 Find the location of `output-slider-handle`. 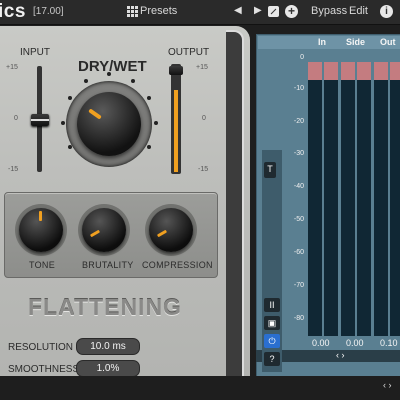

output-slider-handle is located at coordinates (176, 70).